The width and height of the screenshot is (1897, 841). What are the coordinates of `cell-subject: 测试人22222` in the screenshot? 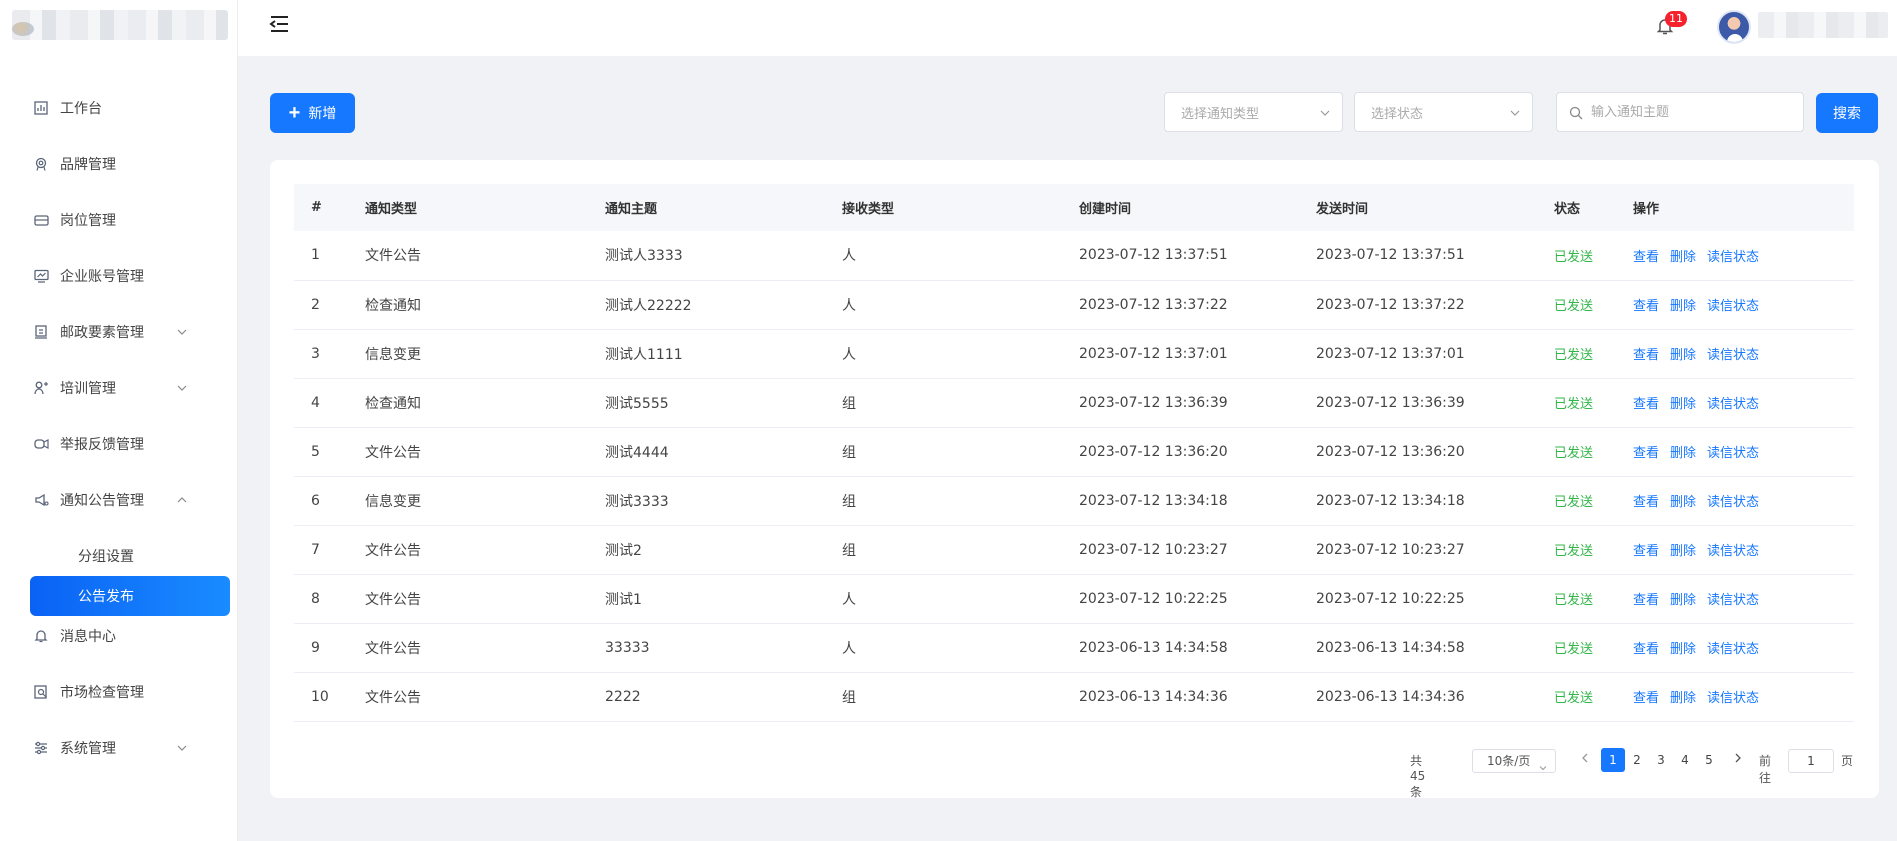 It's located at (648, 305).